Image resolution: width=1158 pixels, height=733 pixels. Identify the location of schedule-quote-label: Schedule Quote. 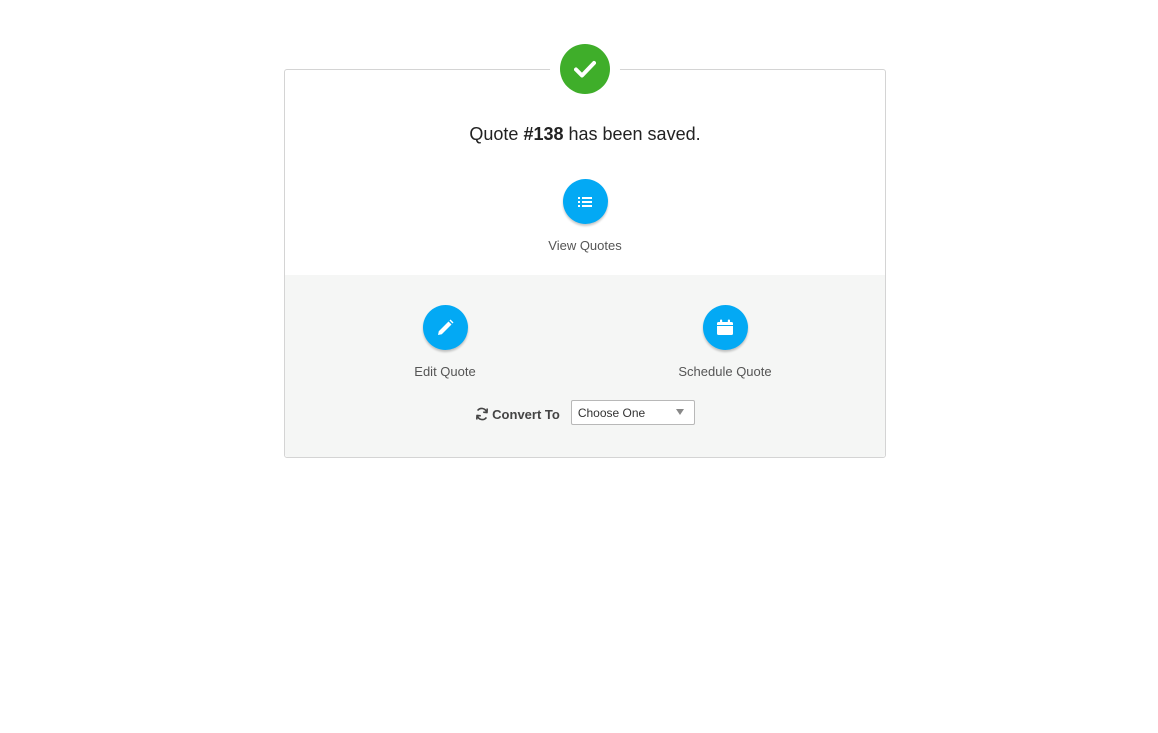
(724, 371).